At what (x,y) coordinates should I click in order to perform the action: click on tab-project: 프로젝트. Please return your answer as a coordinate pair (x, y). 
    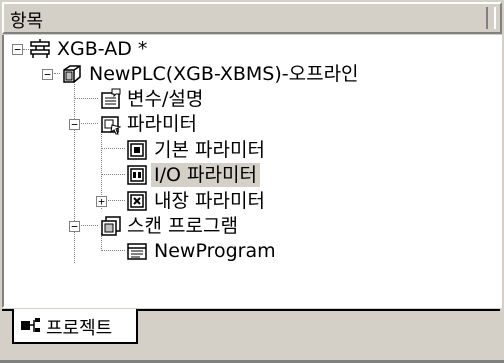
    Looking at the image, I should click on (75, 326).